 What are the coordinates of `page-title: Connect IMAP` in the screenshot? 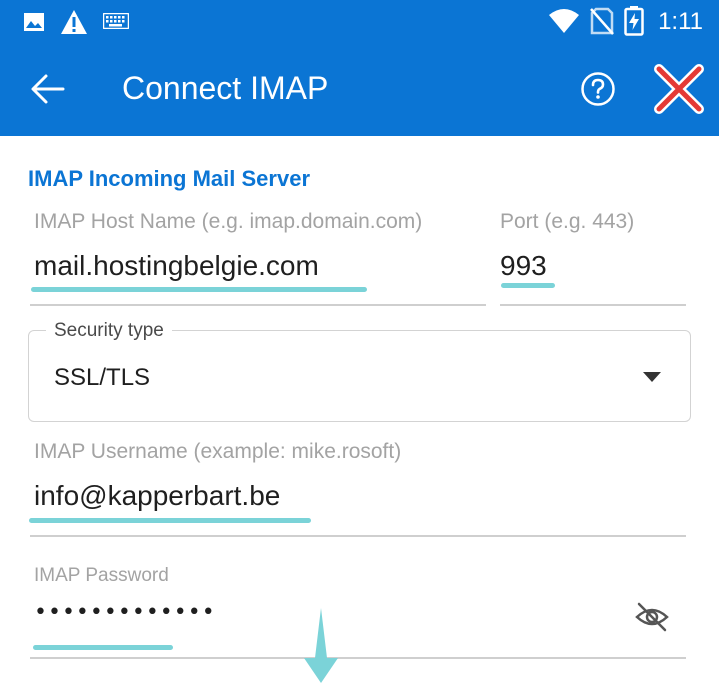 It's located at (225, 88).